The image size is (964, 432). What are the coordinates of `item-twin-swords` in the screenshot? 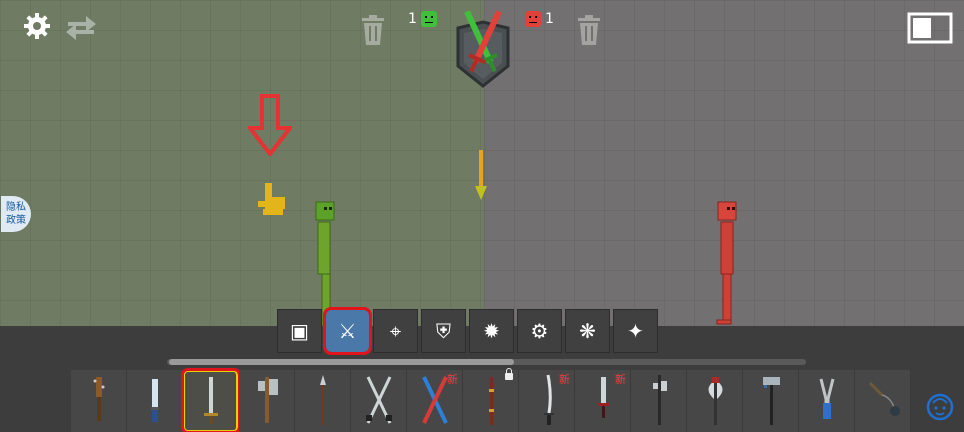 It's located at (379, 401).